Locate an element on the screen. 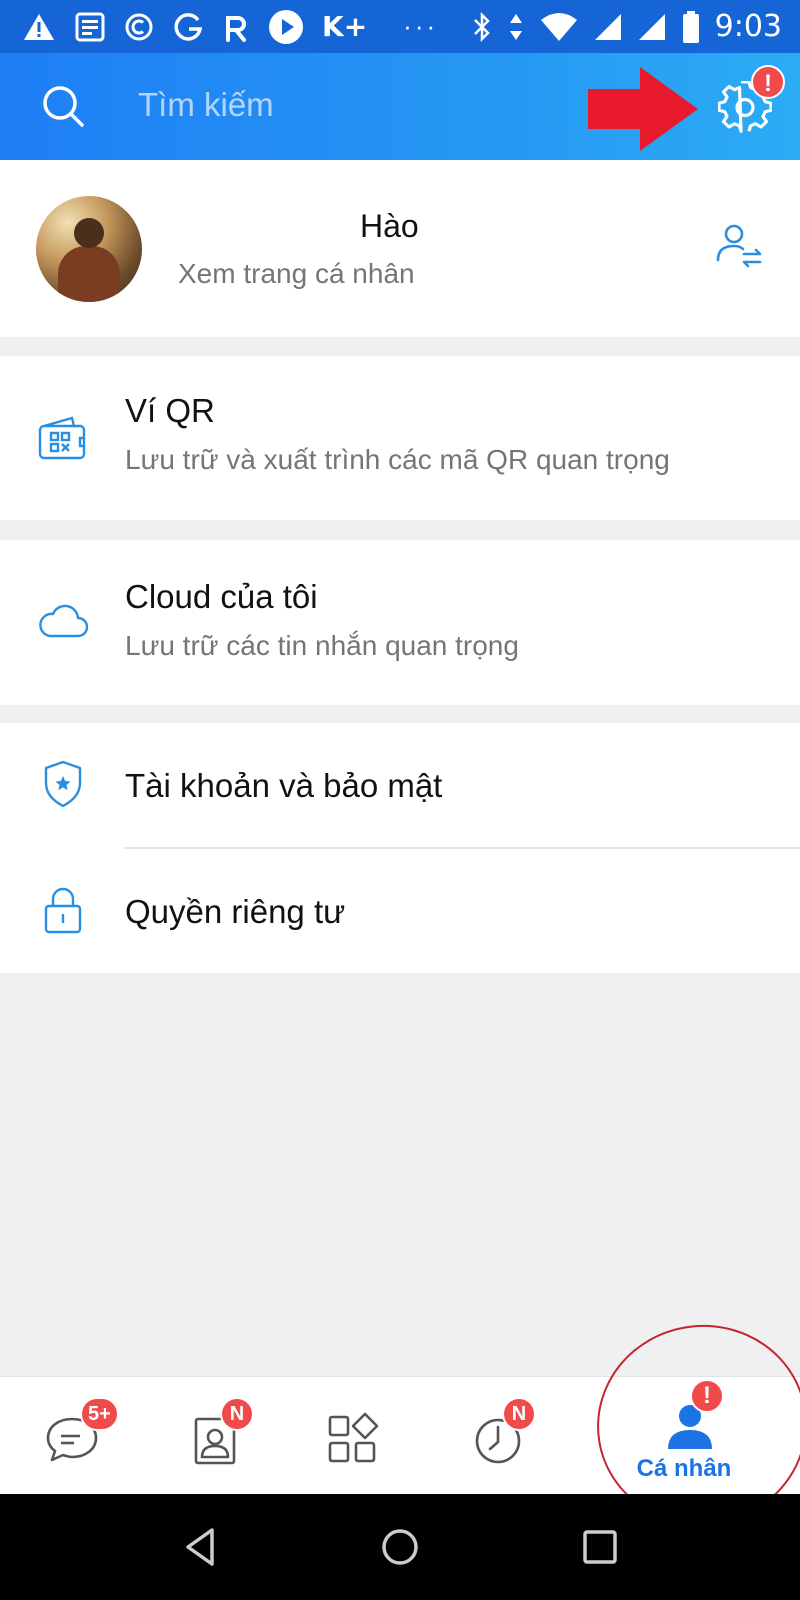 This screenshot has height=1600, width=800. avatar is located at coordinates (89, 249).